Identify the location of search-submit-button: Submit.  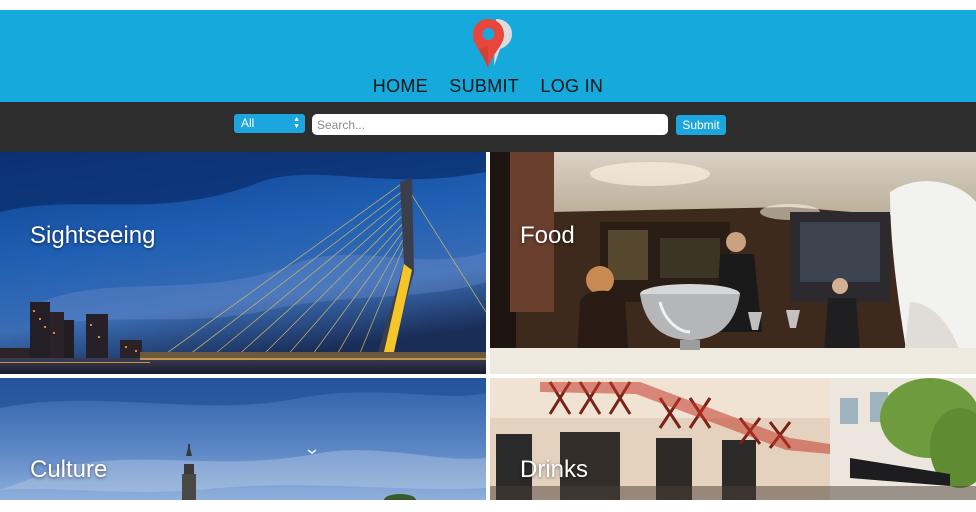
(701, 125).